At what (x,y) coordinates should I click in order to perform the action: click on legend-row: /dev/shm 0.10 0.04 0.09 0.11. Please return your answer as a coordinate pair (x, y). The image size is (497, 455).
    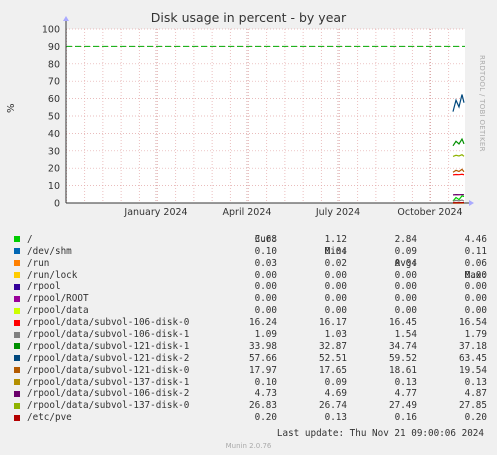
    Looking at the image, I should click on (250, 252).